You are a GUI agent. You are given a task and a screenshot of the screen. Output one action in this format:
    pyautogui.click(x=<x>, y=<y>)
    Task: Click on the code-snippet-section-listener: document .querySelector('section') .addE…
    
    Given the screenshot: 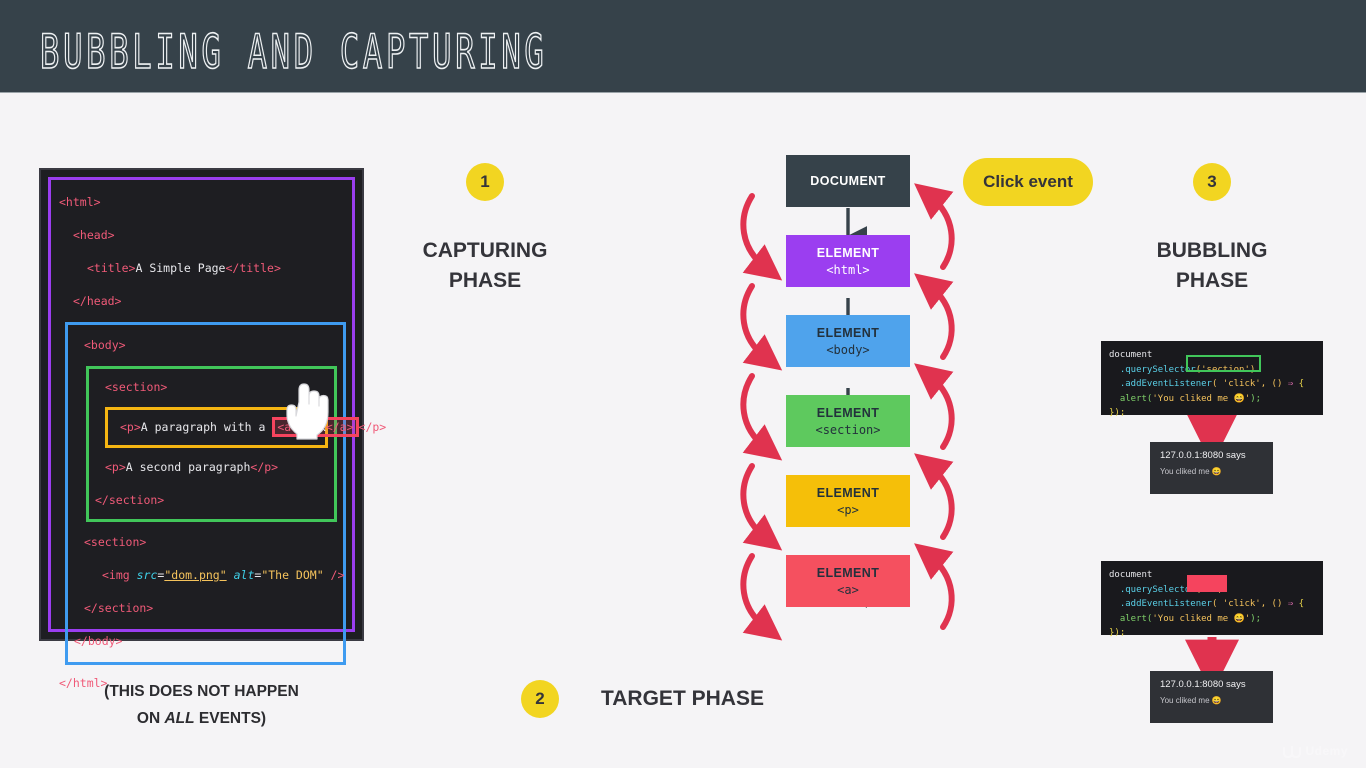 What is the action you would take?
    pyautogui.click(x=1212, y=379)
    